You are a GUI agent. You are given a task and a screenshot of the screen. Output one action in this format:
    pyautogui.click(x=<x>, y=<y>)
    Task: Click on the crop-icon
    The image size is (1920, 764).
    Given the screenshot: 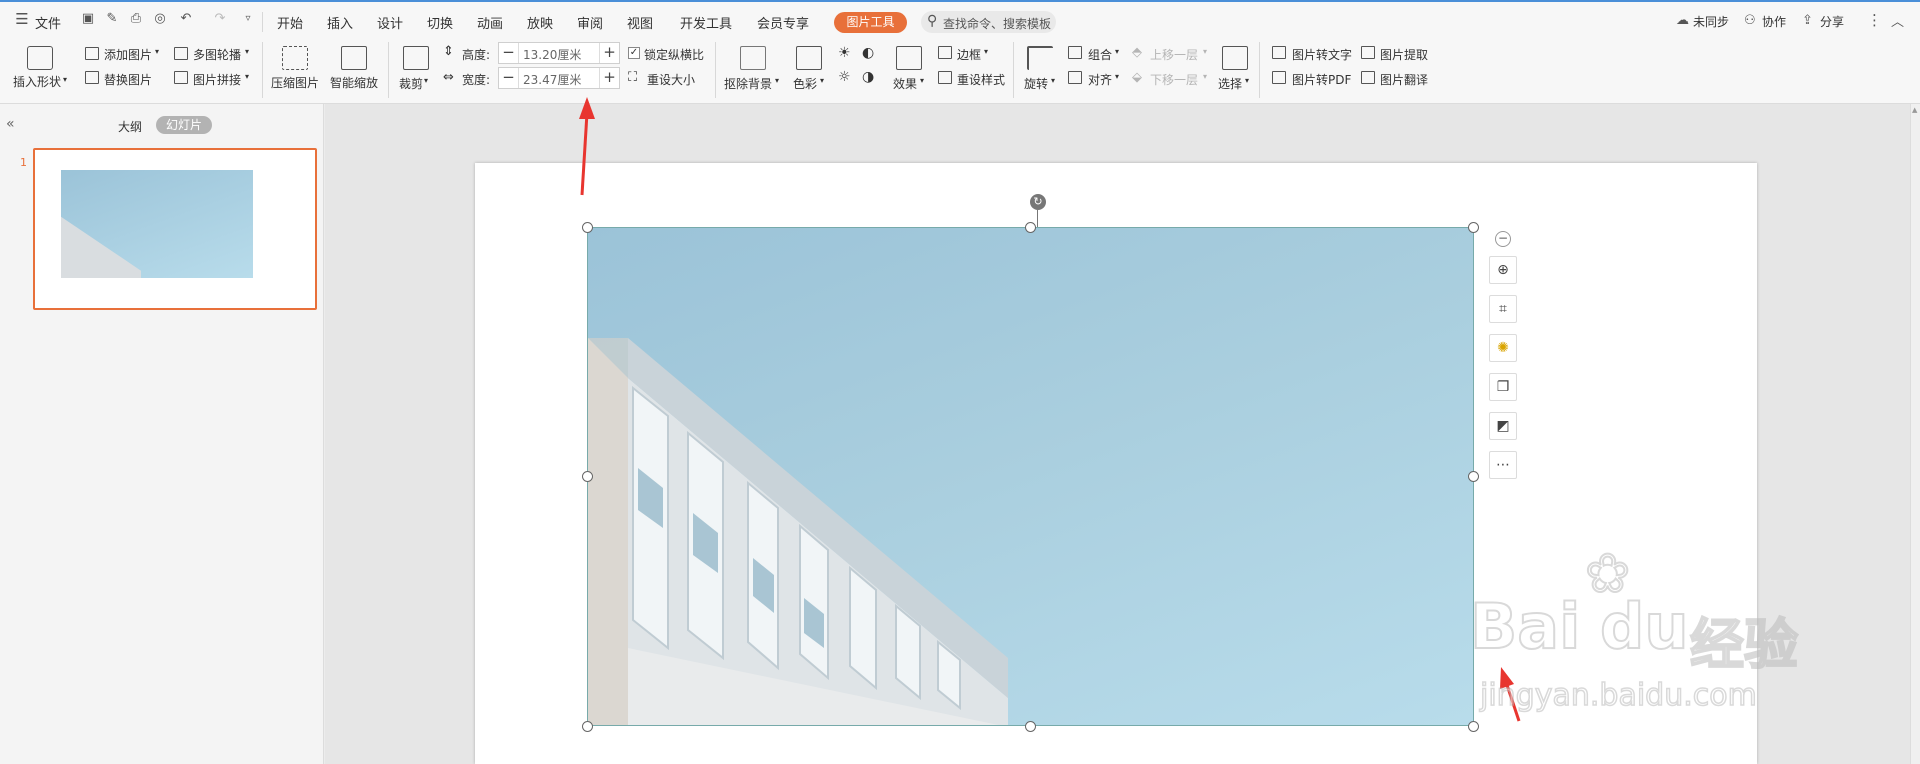 What is the action you would take?
    pyautogui.click(x=416, y=58)
    